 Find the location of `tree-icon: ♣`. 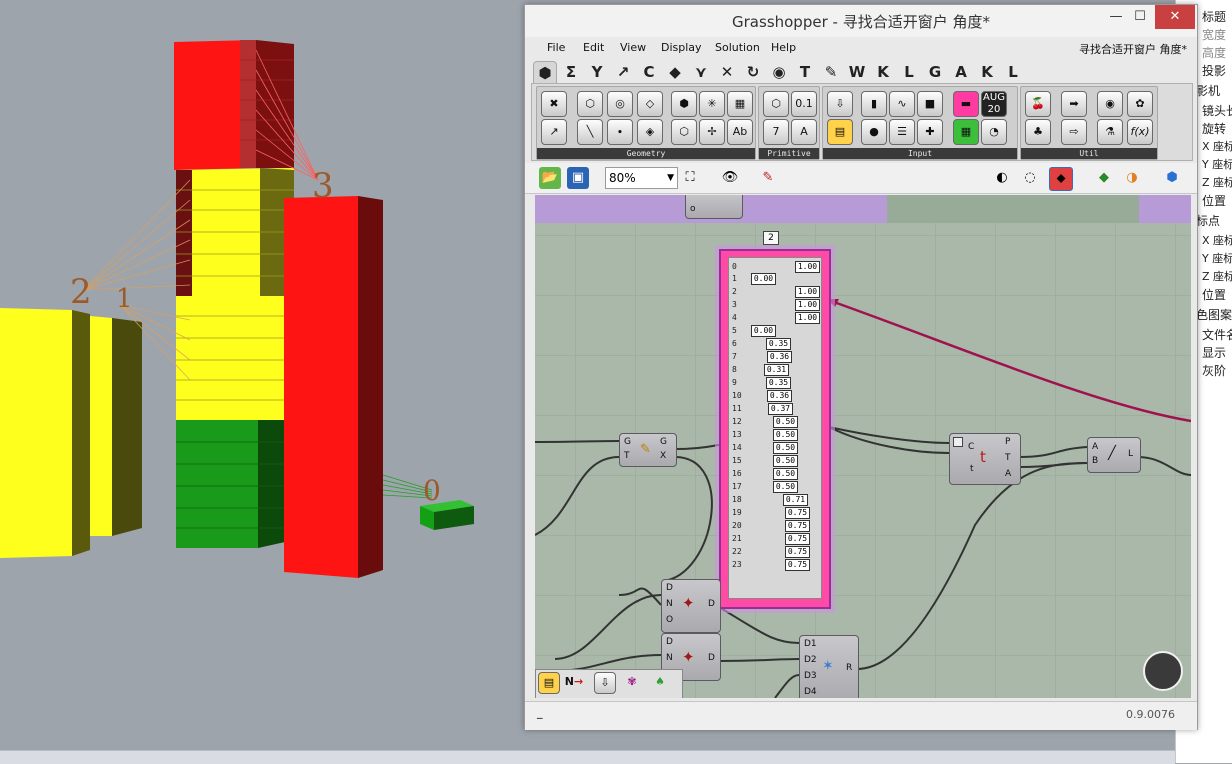

tree-icon: ♣ is located at coordinates (1038, 132).